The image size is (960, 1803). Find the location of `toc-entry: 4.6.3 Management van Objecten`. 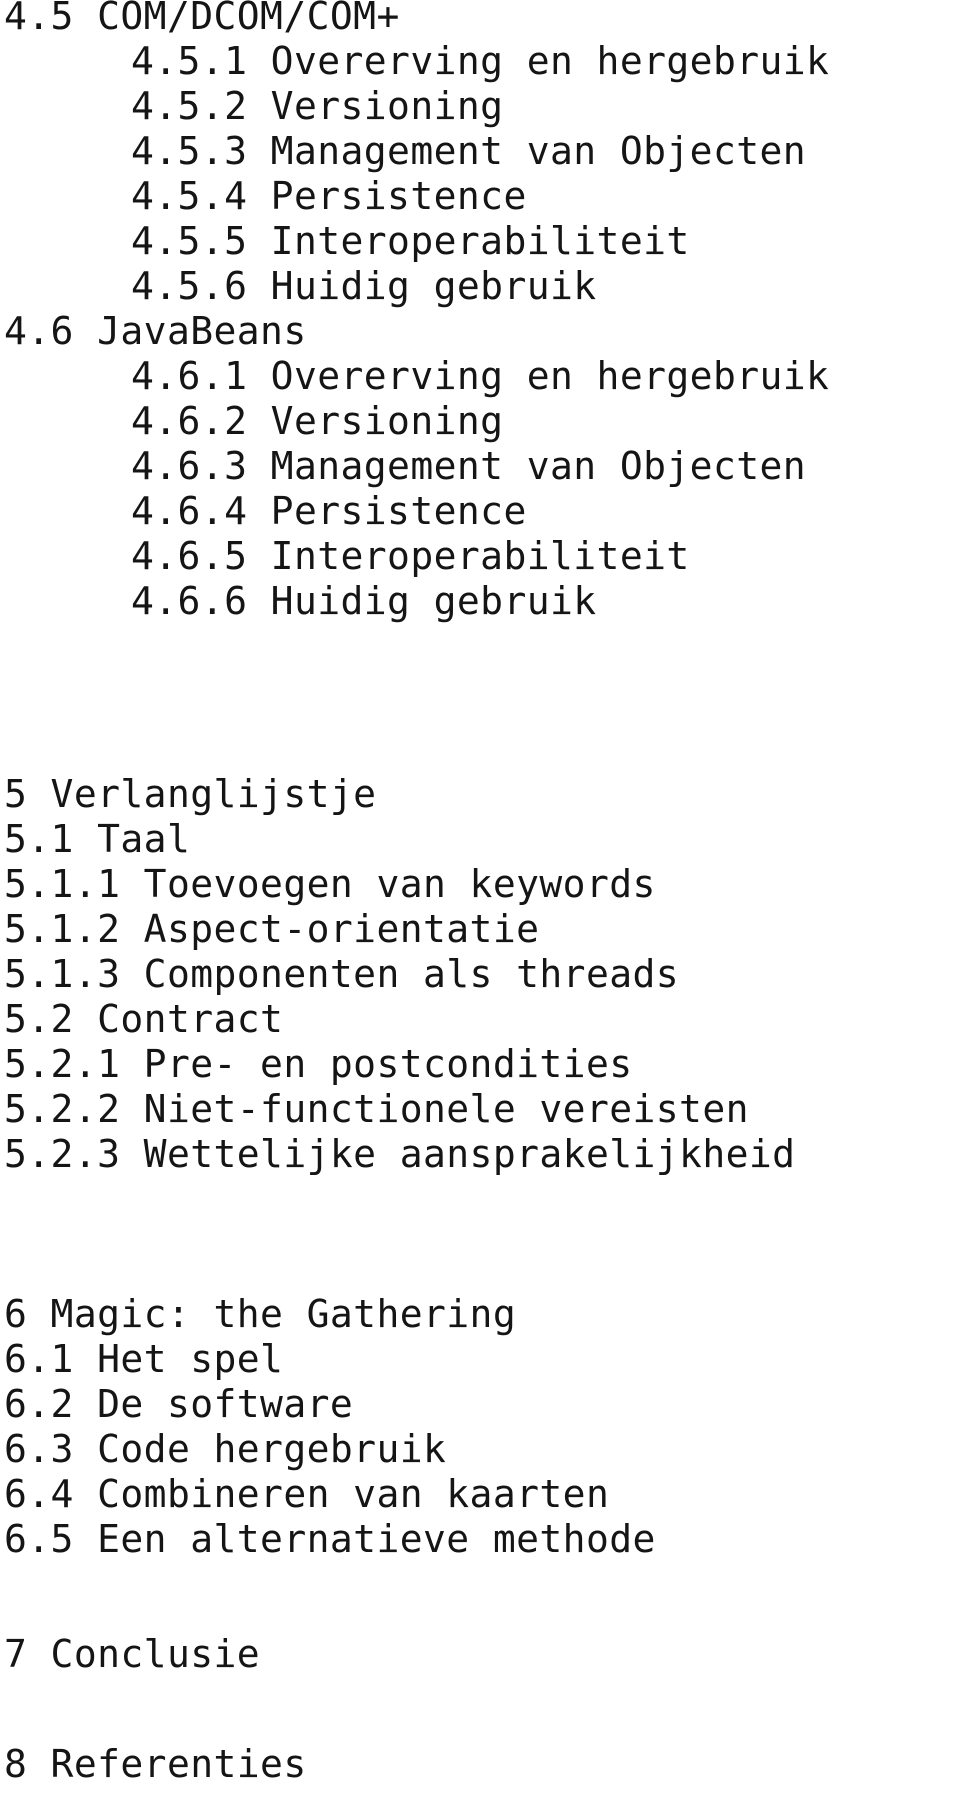

toc-entry: 4.6.3 Management van Objecten is located at coordinates (480, 466).